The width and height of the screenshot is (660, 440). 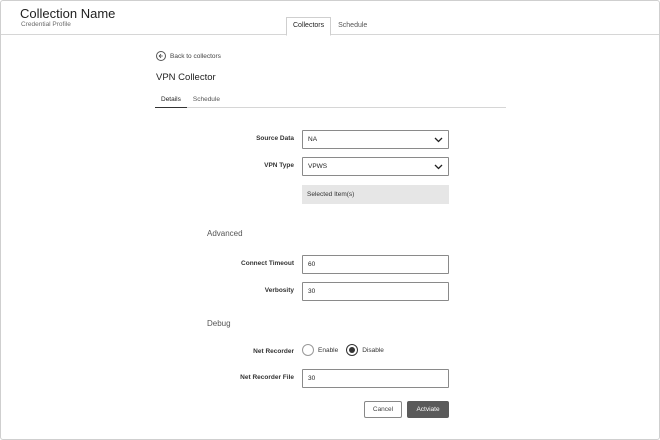 I want to click on source-data-value: NA, so click(x=313, y=139).